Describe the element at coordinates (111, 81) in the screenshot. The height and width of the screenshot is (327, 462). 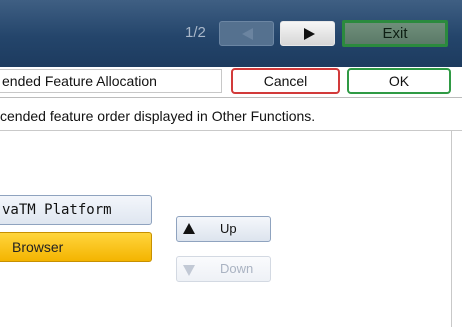
I see `page-title: ended Feature Allocation` at that location.